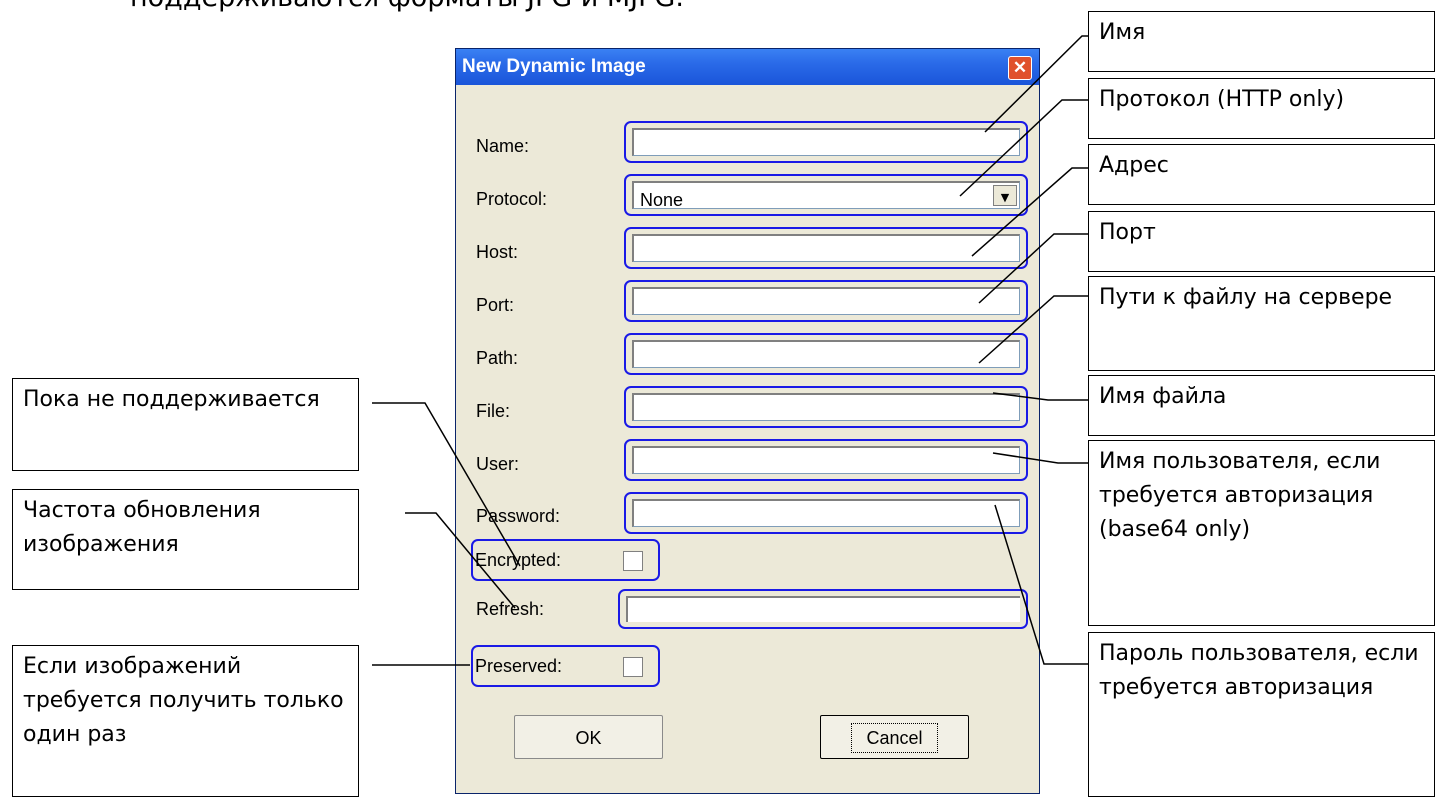 The width and height of the screenshot is (1444, 800). What do you see at coordinates (1023, 148) in the screenshot?
I see `connector-protocol` at bounding box center [1023, 148].